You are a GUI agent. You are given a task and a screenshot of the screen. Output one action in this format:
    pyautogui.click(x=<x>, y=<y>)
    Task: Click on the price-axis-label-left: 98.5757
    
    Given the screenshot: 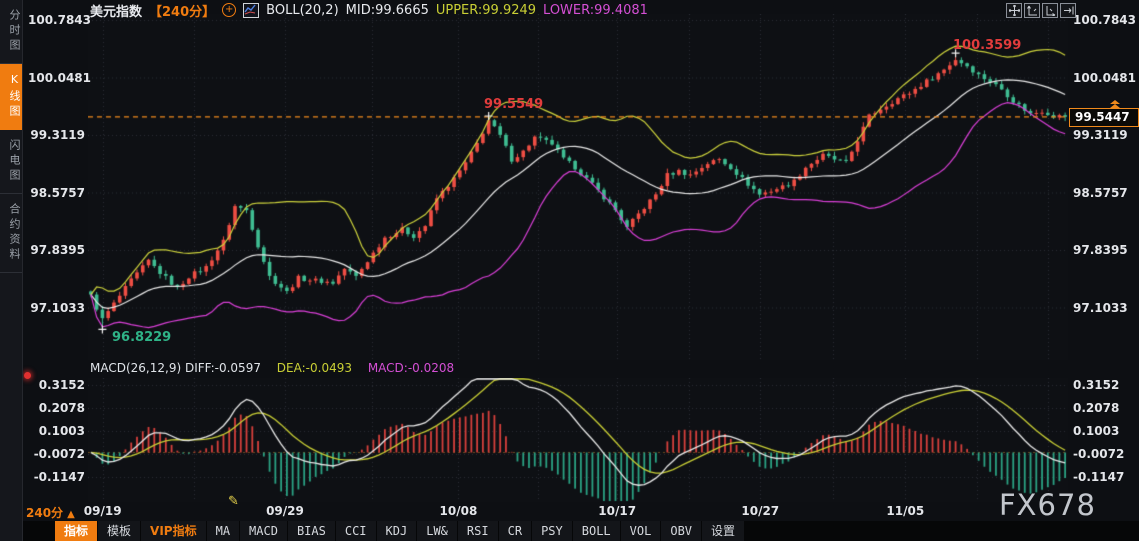 What is the action you would take?
    pyautogui.click(x=57, y=192)
    